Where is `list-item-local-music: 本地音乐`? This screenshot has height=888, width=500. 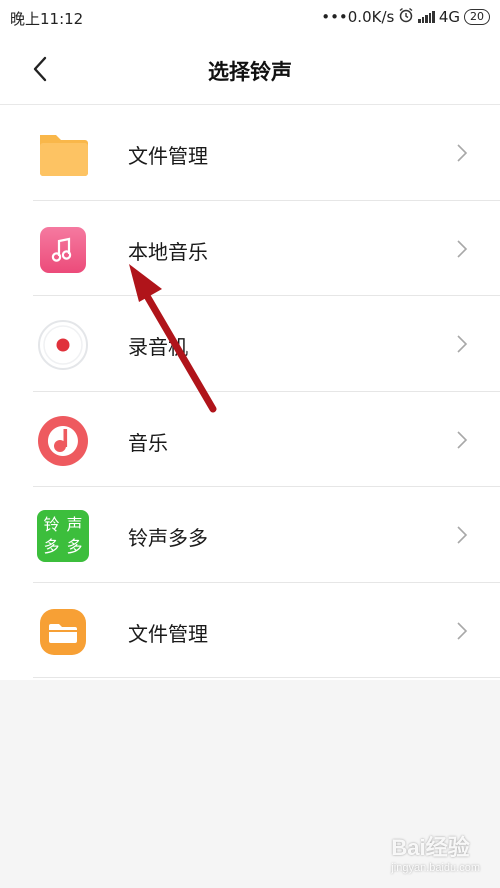
list-item-local-music: 本地音乐 is located at coordinates (250, 248).